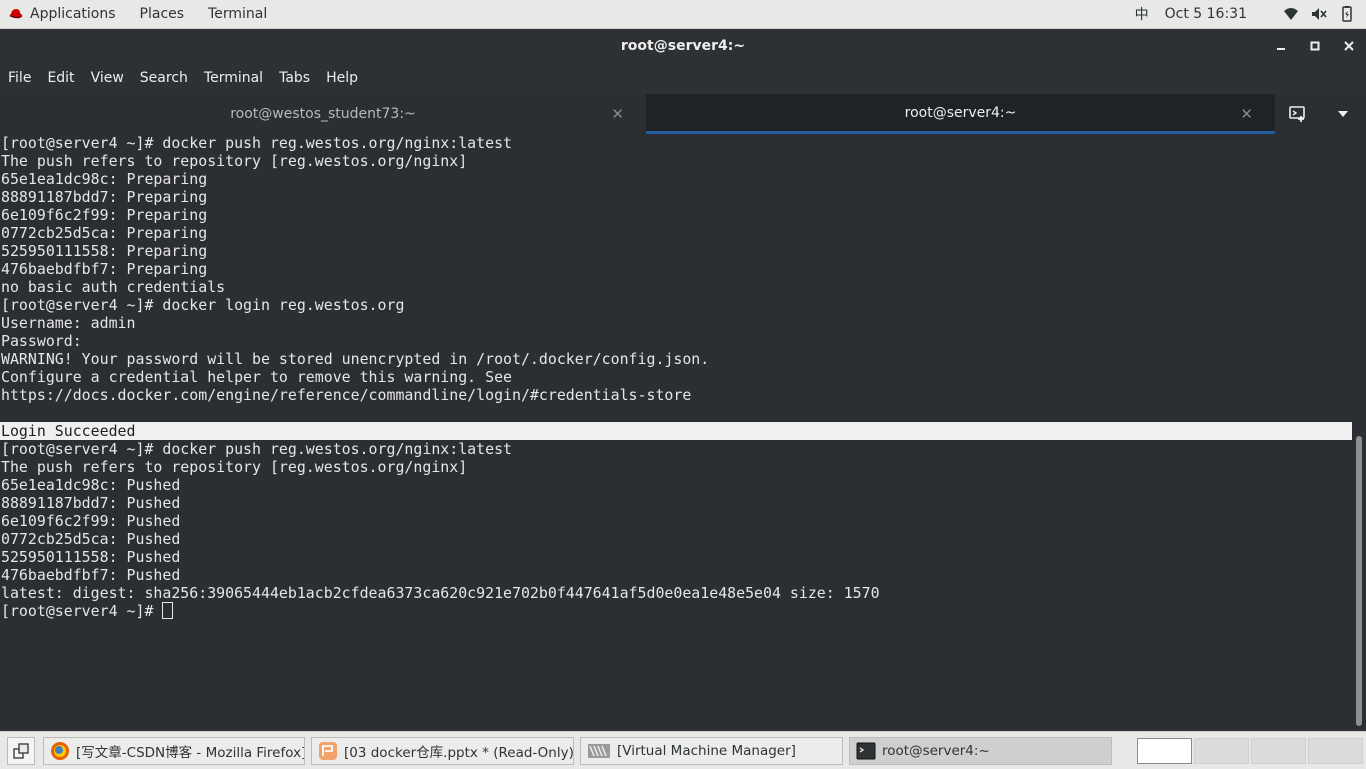 The width and height of the screenshot is (1366, 769). I want to click on terminal-line: 65e1ea1dc98c: Pushed, so click(91, 485).